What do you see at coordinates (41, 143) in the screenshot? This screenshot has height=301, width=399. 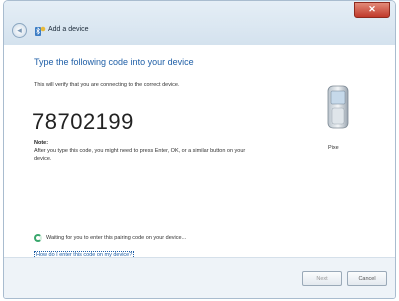 I see `note-label: Note:` at bounding box center [41, 143].